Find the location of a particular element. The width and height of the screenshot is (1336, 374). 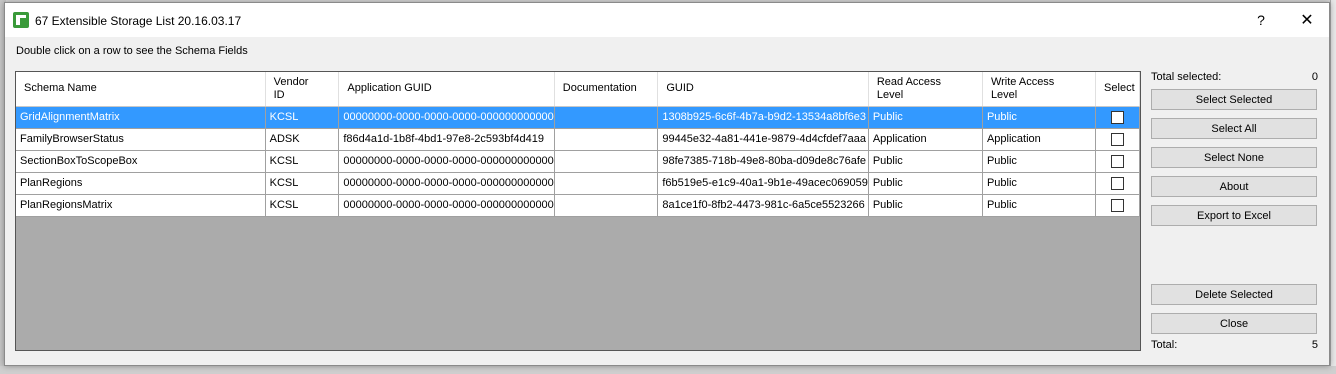

column-header-guid: GUID is located at coordinates (763, 89).